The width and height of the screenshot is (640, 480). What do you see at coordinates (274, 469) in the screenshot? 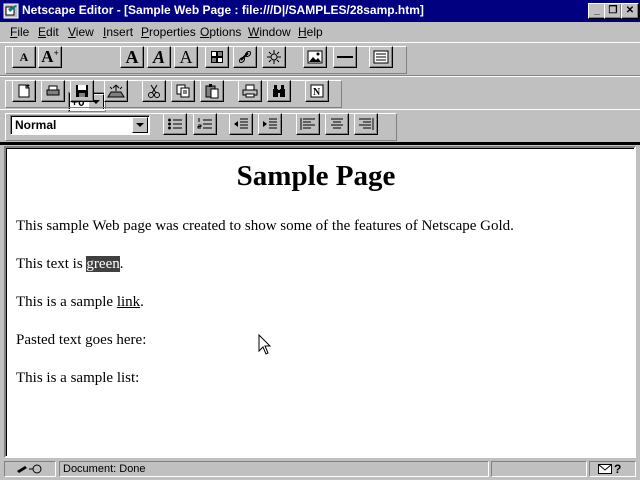
I see `status-message-pane: Document: Done` at bounding box center [274, 469].